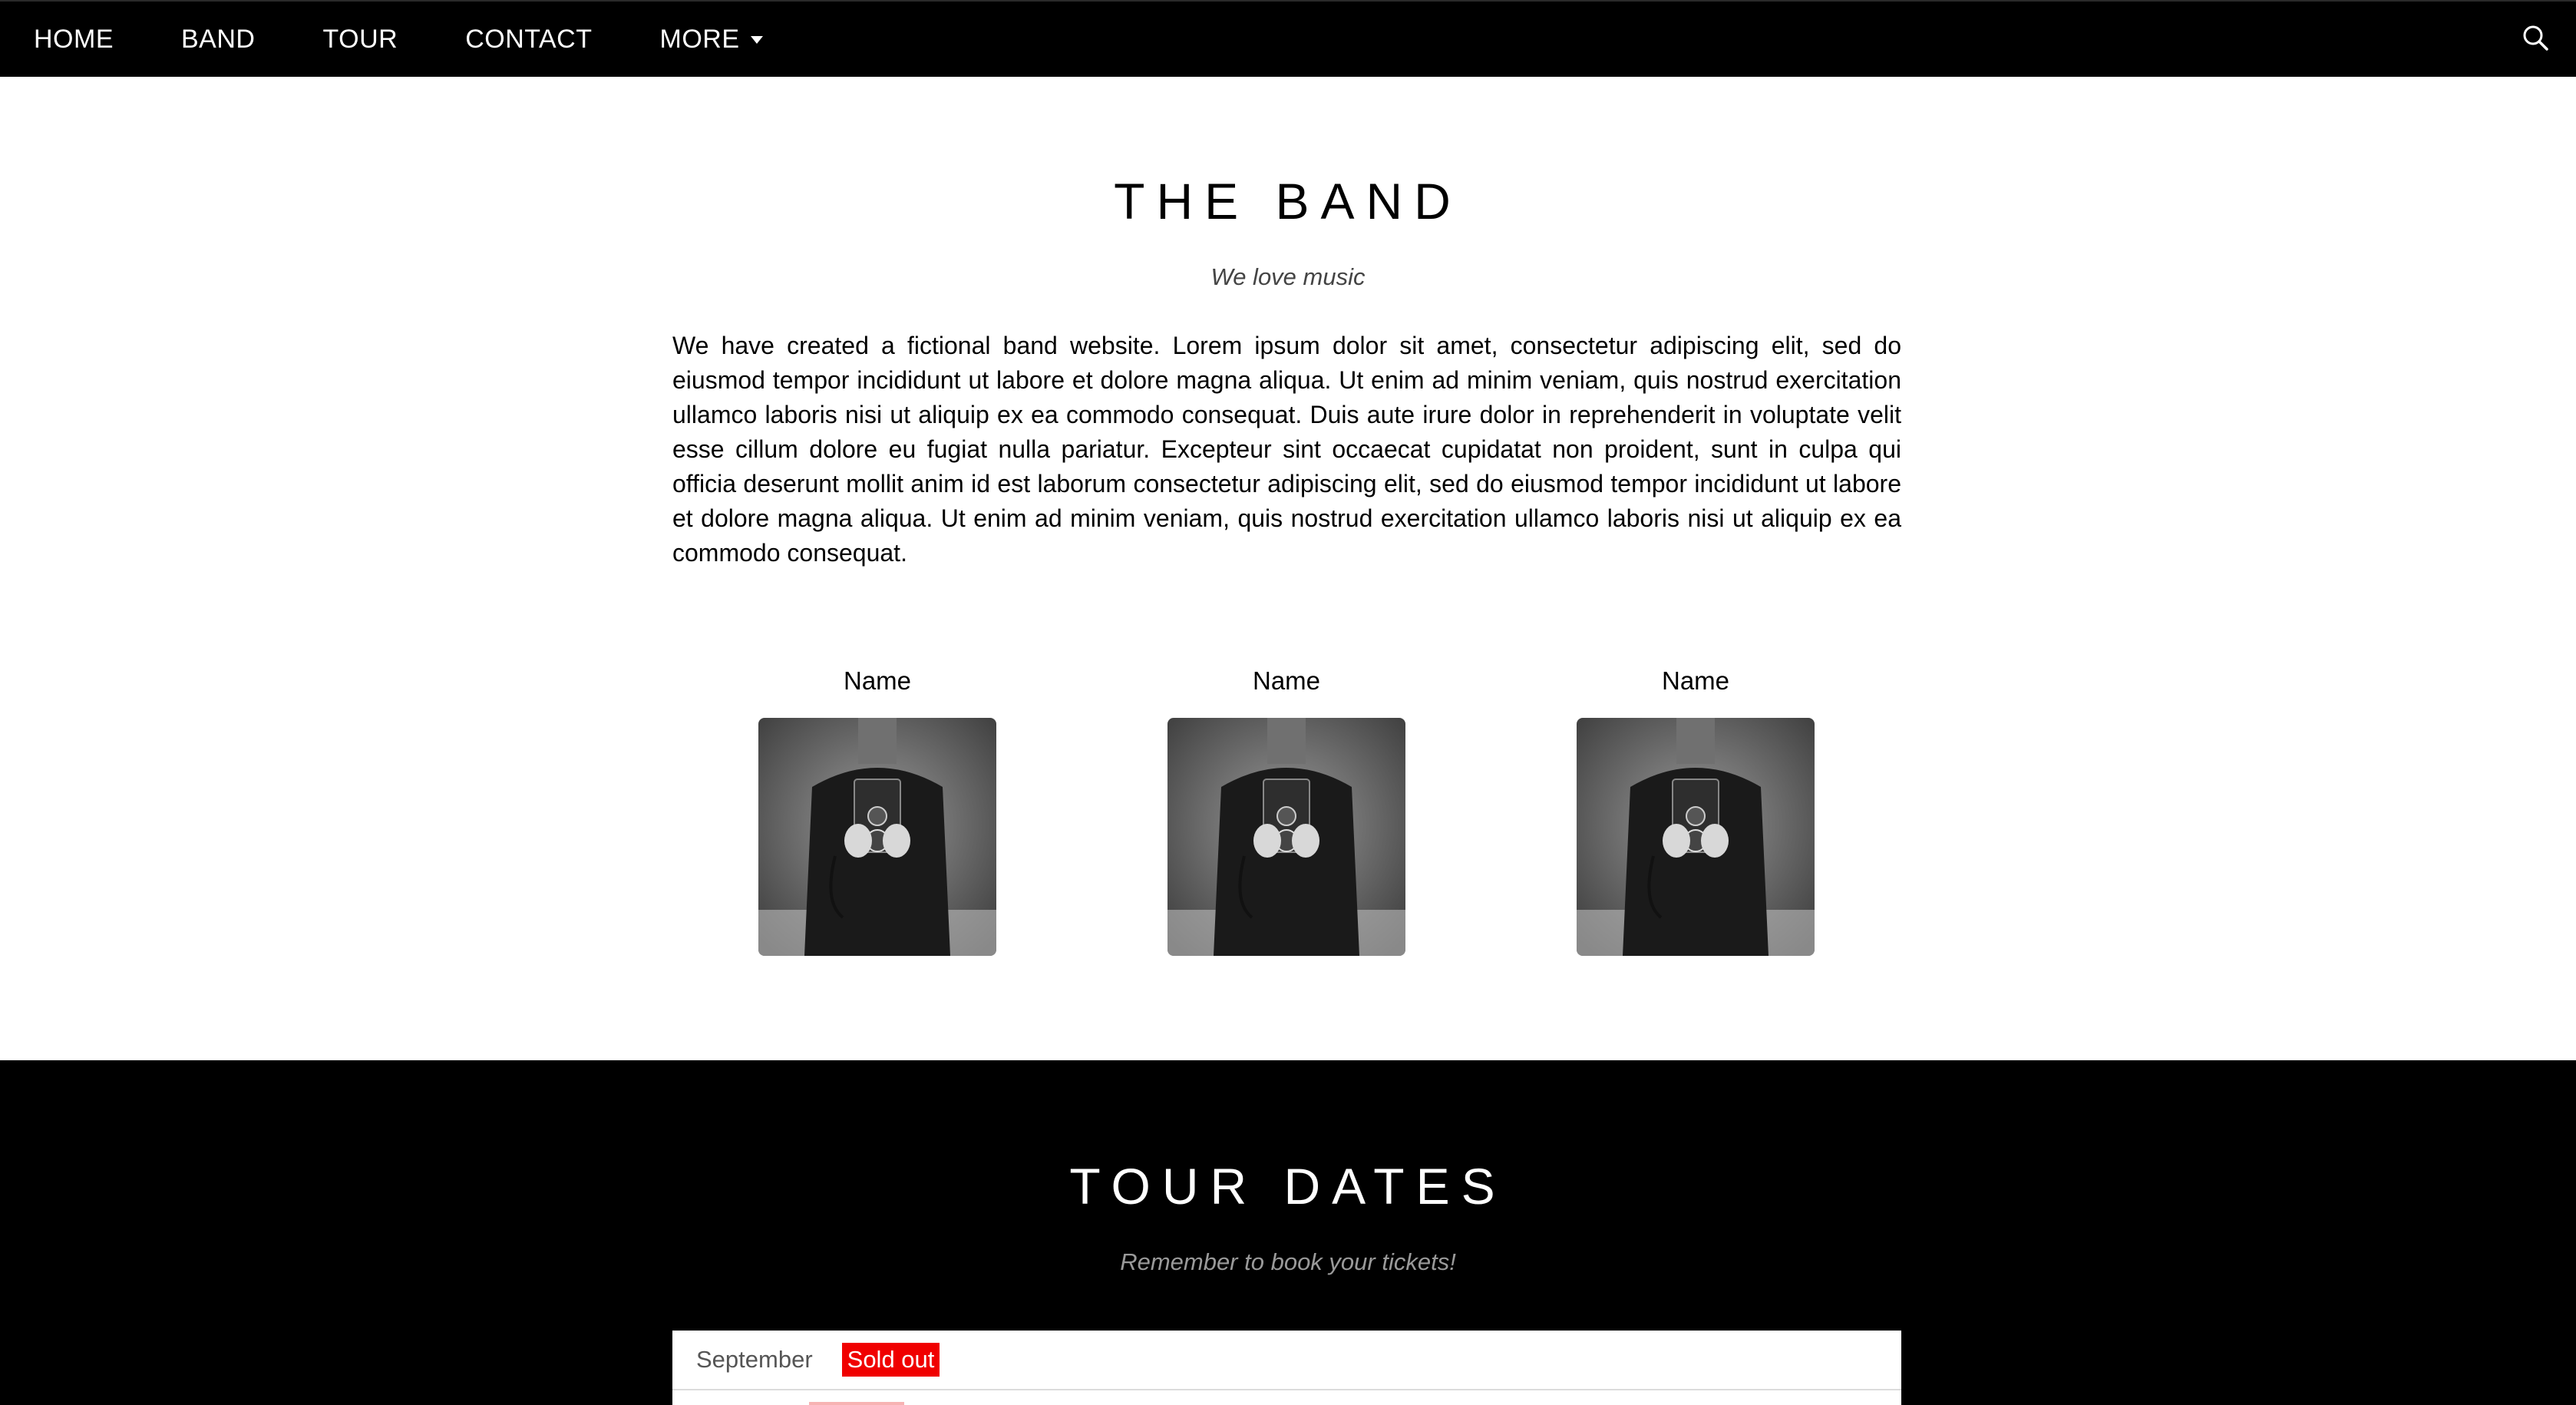 Image resolution: width=2576 pixels, height=1405 pixels. Describe the element at coordinates (754, 1359) in the screenshot. I see `tour-month: September` at that location.